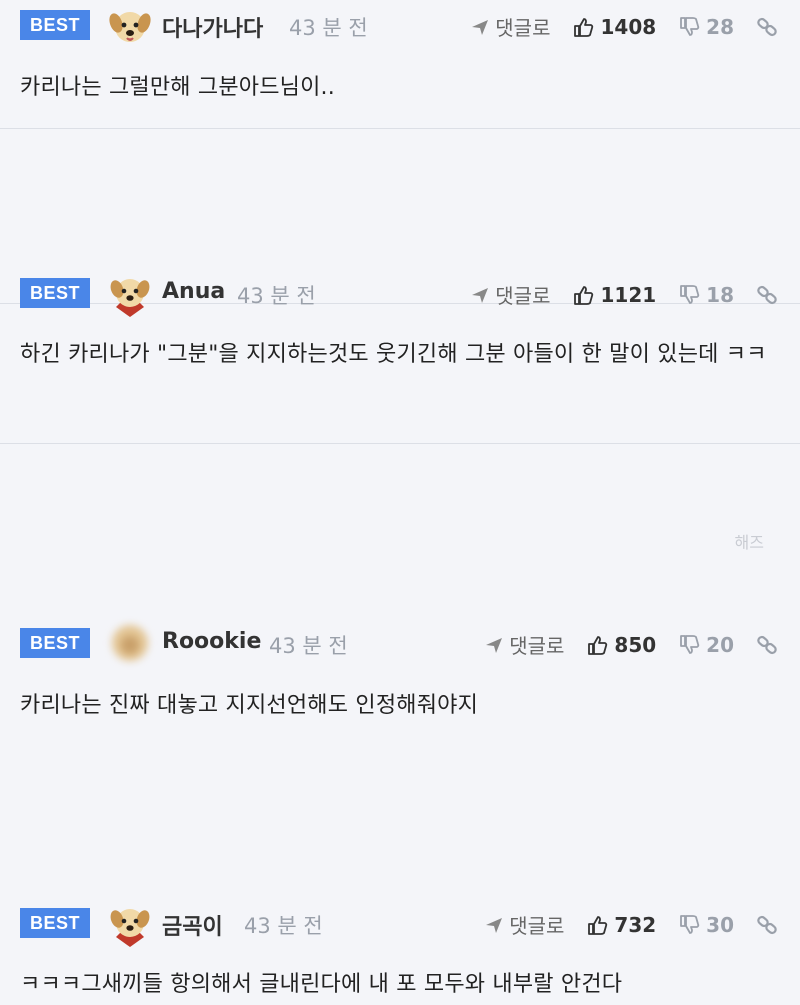 This screenshot has height=1005, width=800. What do you see at coordinates (720, 27) in the screenshot?
I see `dislike-count: 28` at bounding box center [720, 27].